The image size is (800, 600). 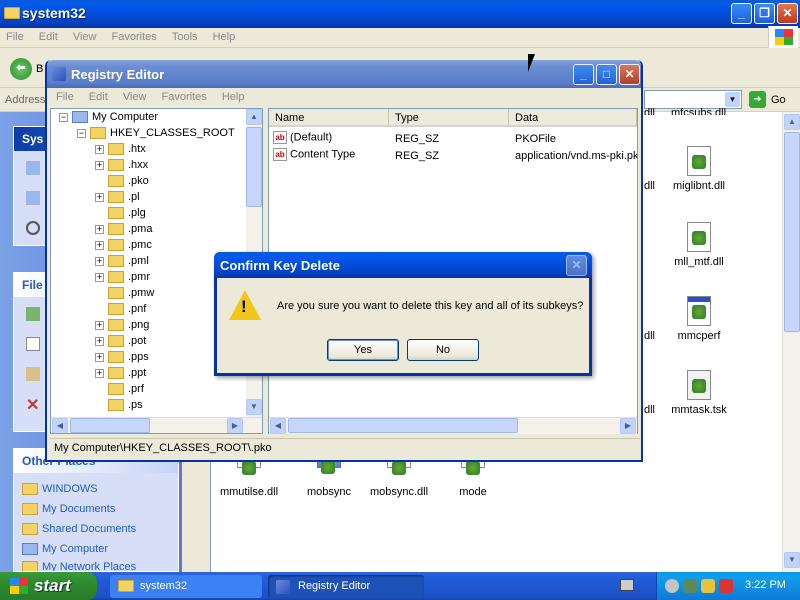 I want to click on keyboard-icon, so click(x=627, y=585).